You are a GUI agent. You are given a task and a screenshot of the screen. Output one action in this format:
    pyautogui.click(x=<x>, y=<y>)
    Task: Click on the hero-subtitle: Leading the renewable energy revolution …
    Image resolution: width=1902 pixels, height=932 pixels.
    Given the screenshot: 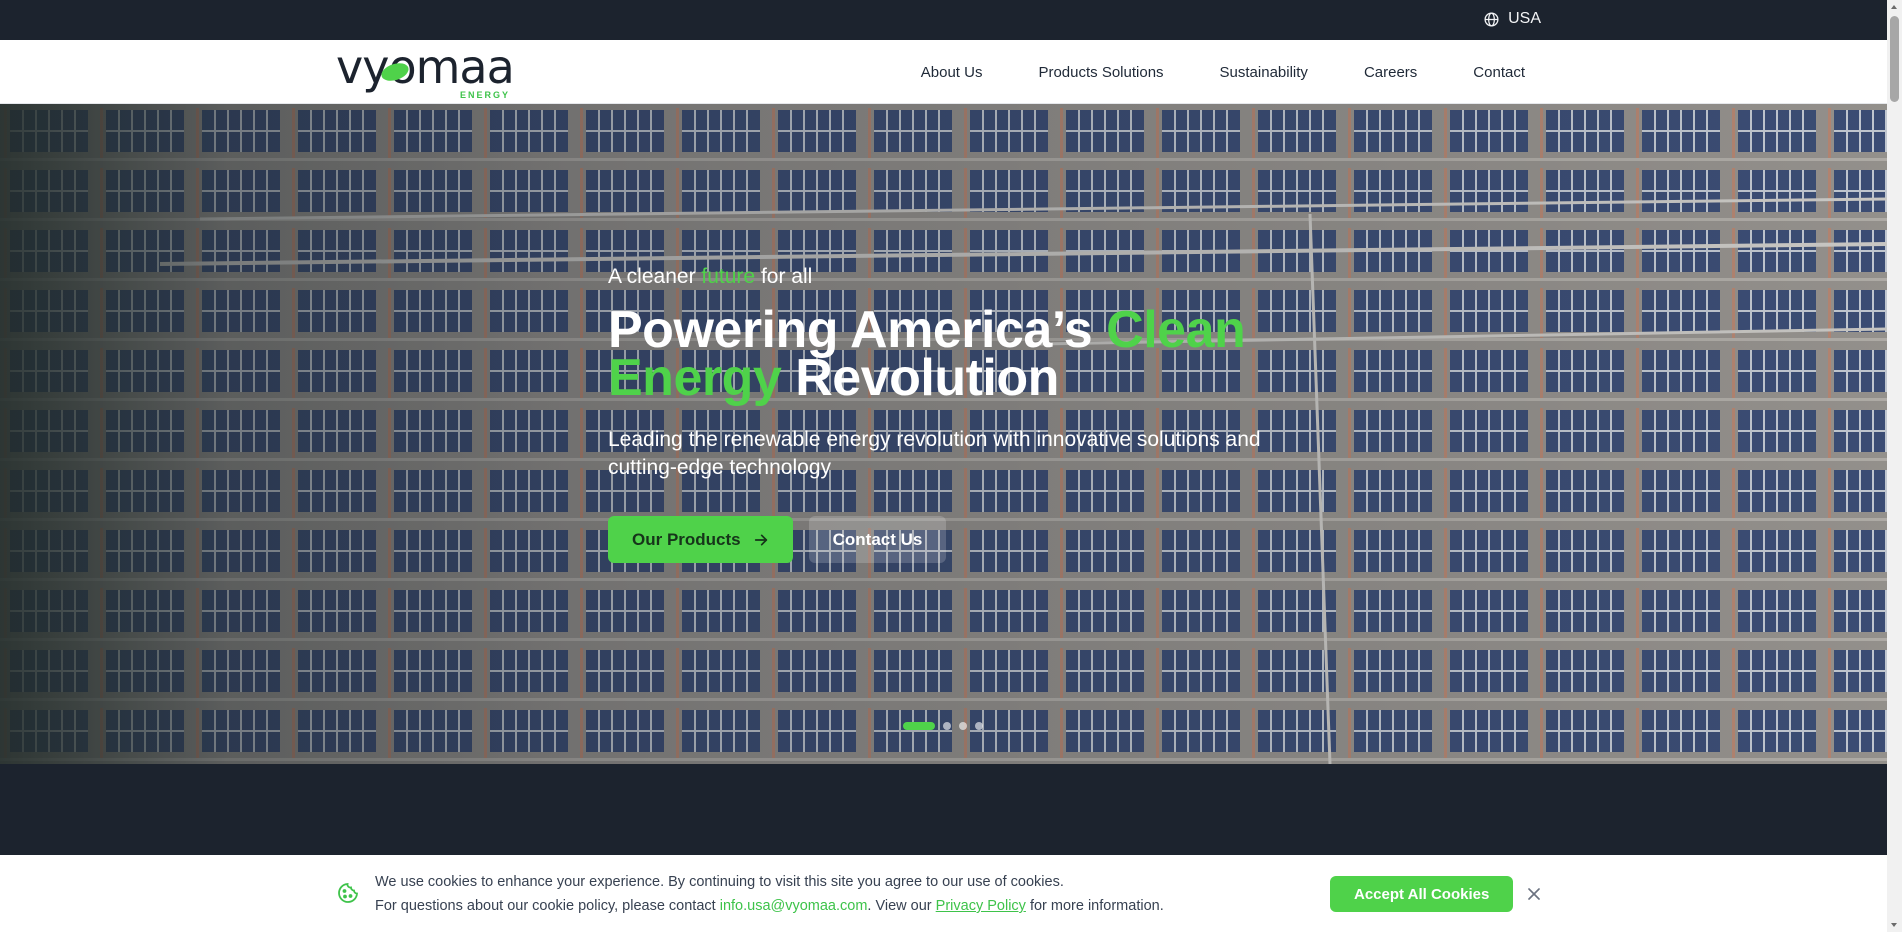 What is the action you would take?
    pyautogui.click(x=934, y=453)
    